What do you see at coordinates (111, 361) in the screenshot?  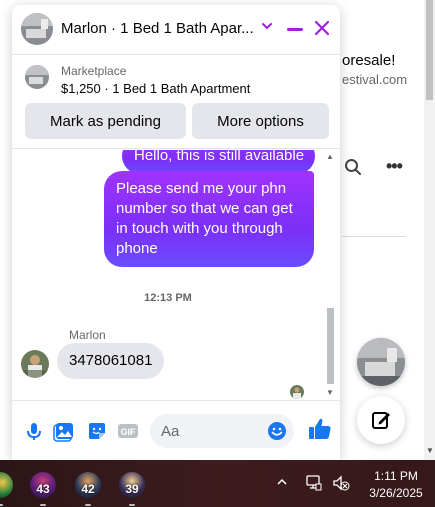 I see `incoming-message: 3478061081` at bounding box center [111, 361].